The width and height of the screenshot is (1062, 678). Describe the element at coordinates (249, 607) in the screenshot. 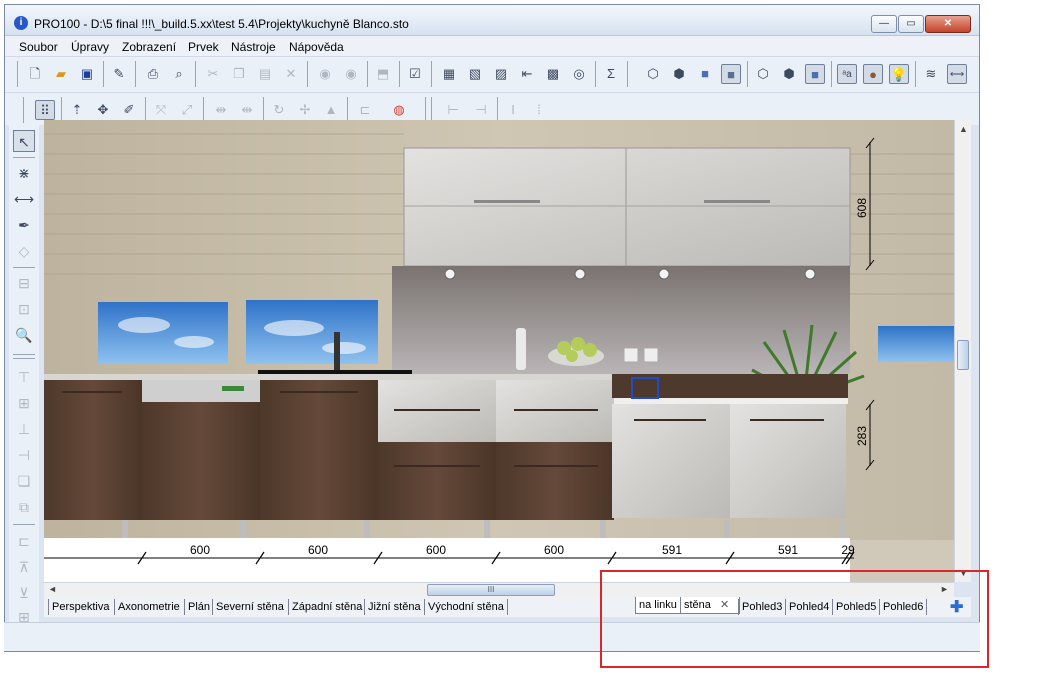

I see `tab-severni-stena: Severní stěna` at that location.